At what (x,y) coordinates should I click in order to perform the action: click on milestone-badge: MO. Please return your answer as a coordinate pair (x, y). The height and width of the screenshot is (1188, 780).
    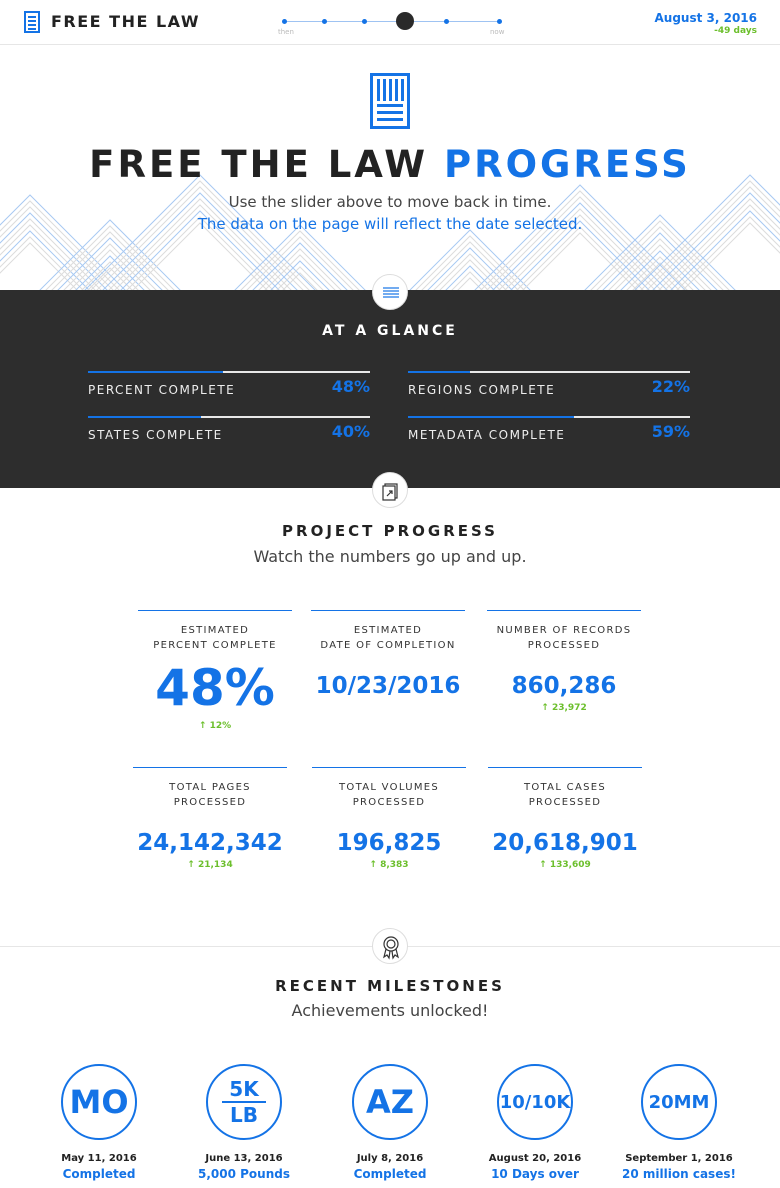
    Looking at the image, I should click on (99, 1102).